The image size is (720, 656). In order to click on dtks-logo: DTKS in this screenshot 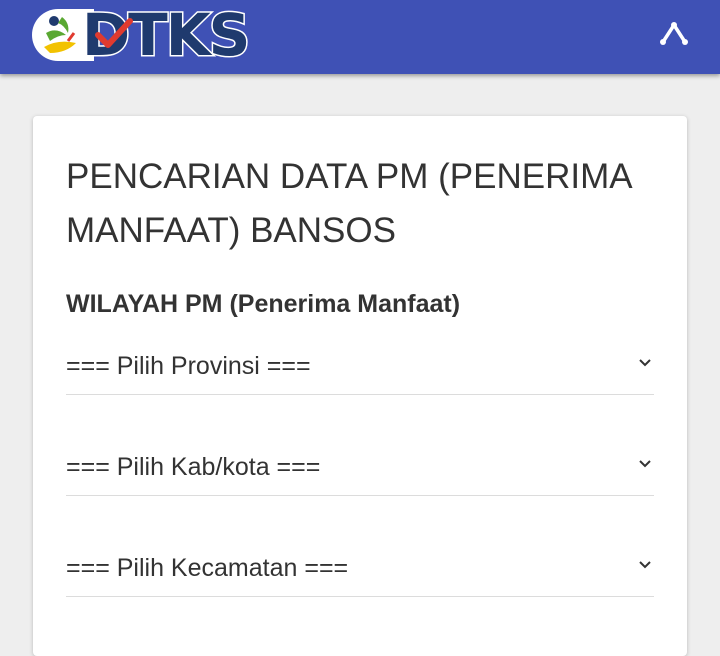, I will do `click(142, 35)`.